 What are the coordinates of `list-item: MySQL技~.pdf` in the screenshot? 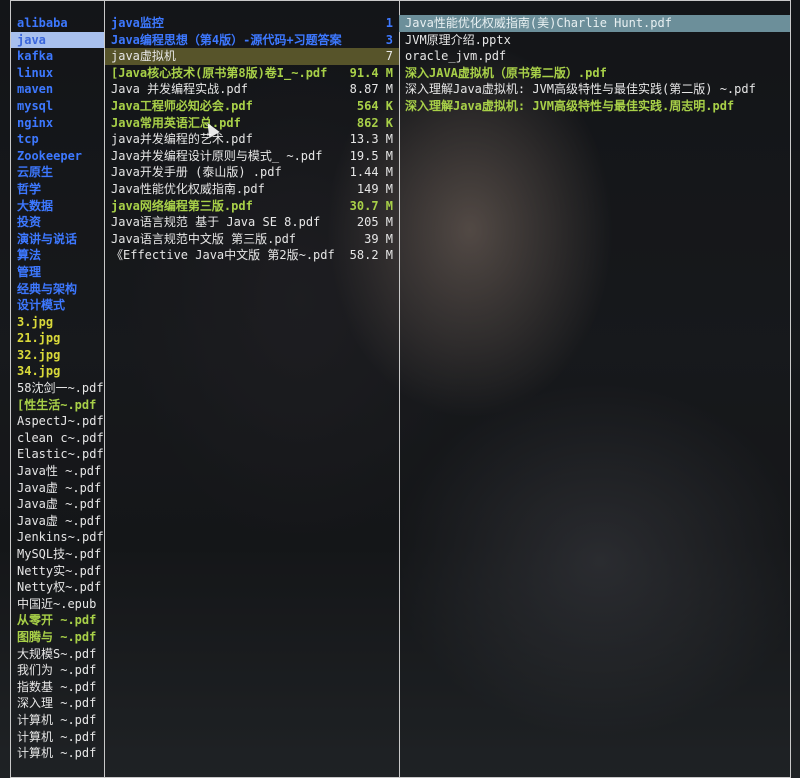 It's located at (58, 554).